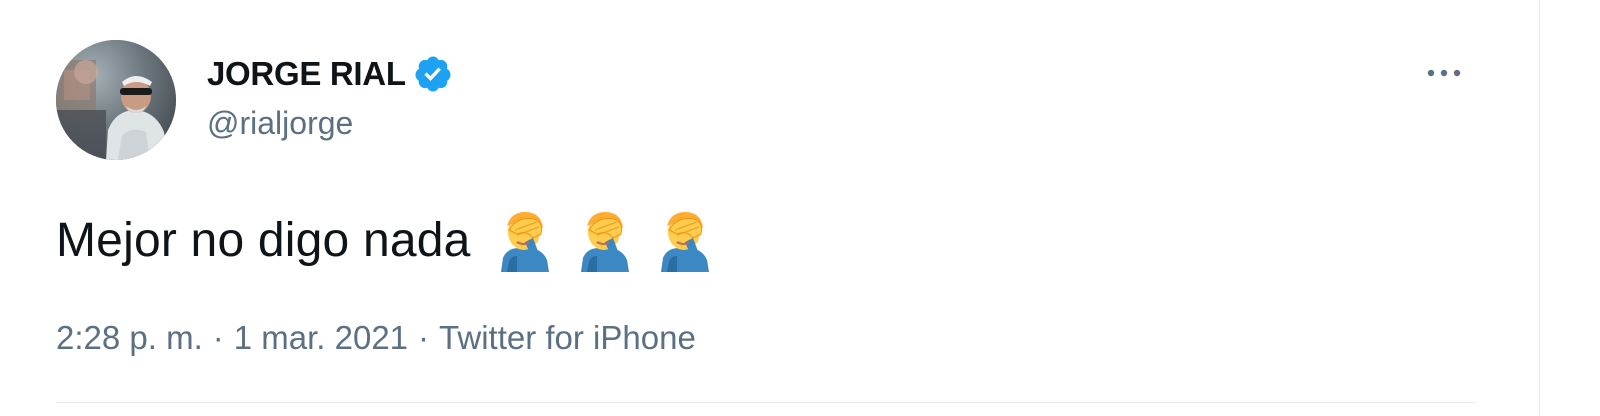 The height and width of the screenshot is (416, 1600). I want to click on author-display-name: JORGE RIAL, so click(306, 74).